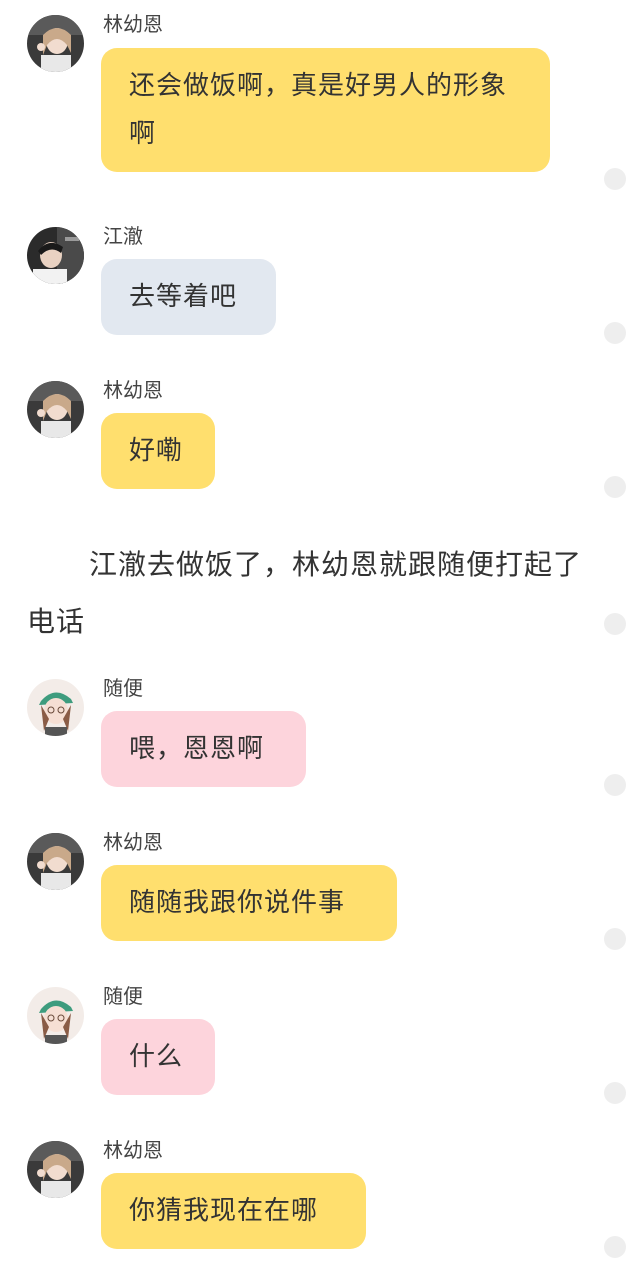  I want to click on message-bubble: 喂，恩恩啊, so click(203, 749).